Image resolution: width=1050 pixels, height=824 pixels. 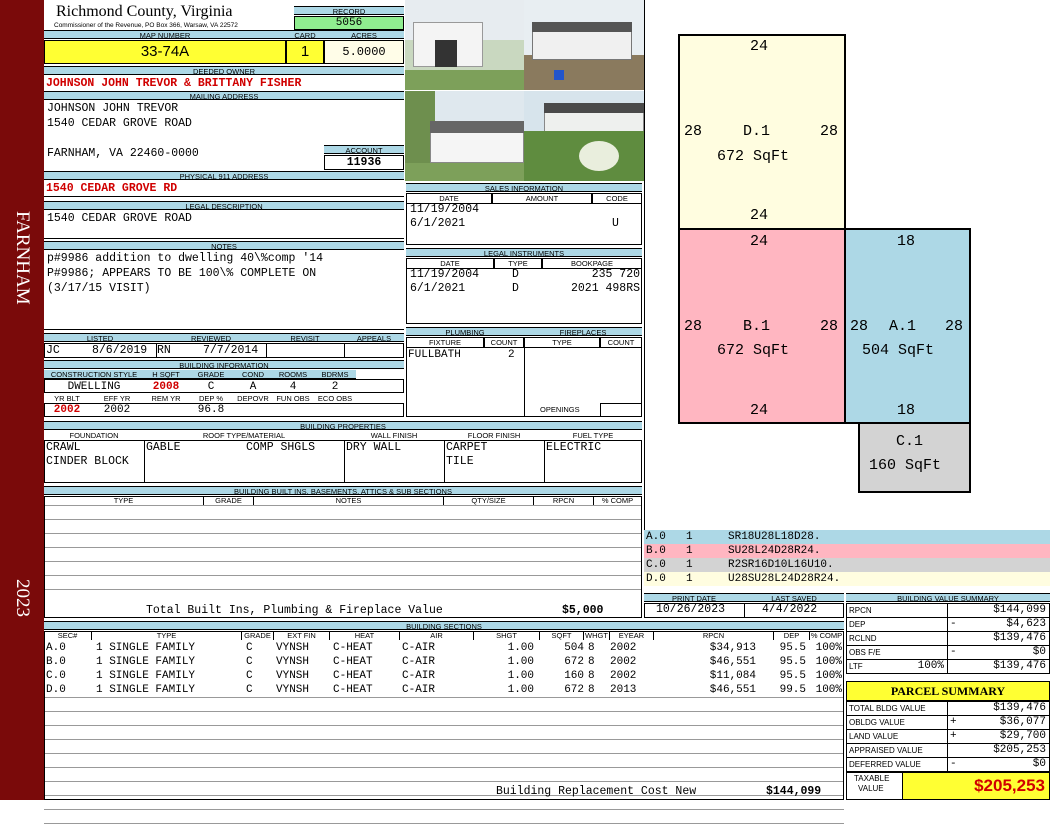 I want to click on taxable-label-1: TAXABLE, so click(x=872, y=778).